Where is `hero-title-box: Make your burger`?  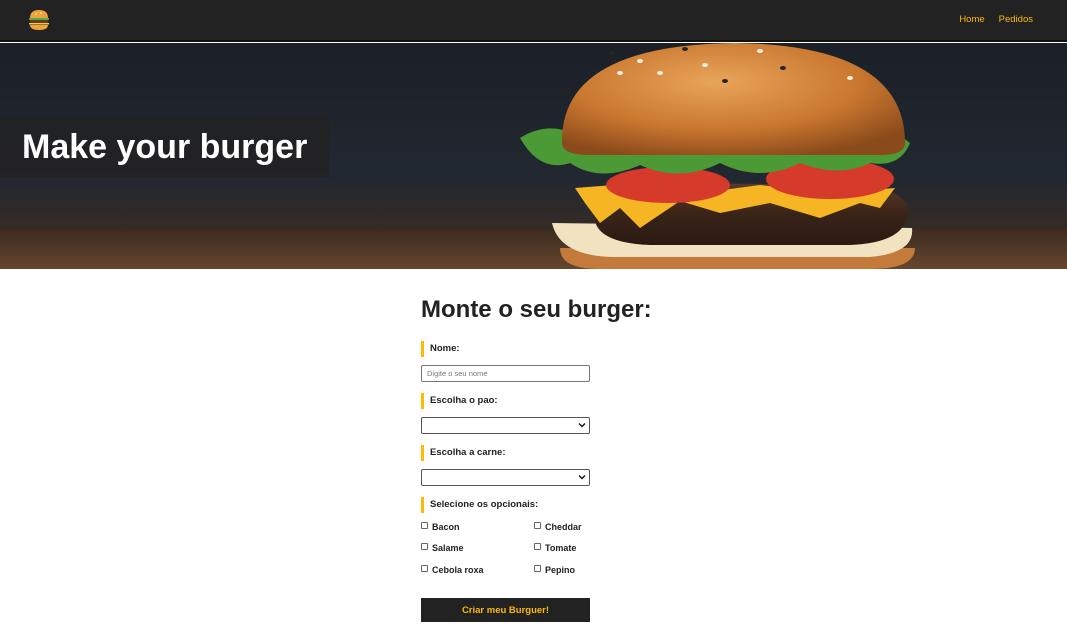
hero-title-box: Make your burger is located at coordinates (165, 147).